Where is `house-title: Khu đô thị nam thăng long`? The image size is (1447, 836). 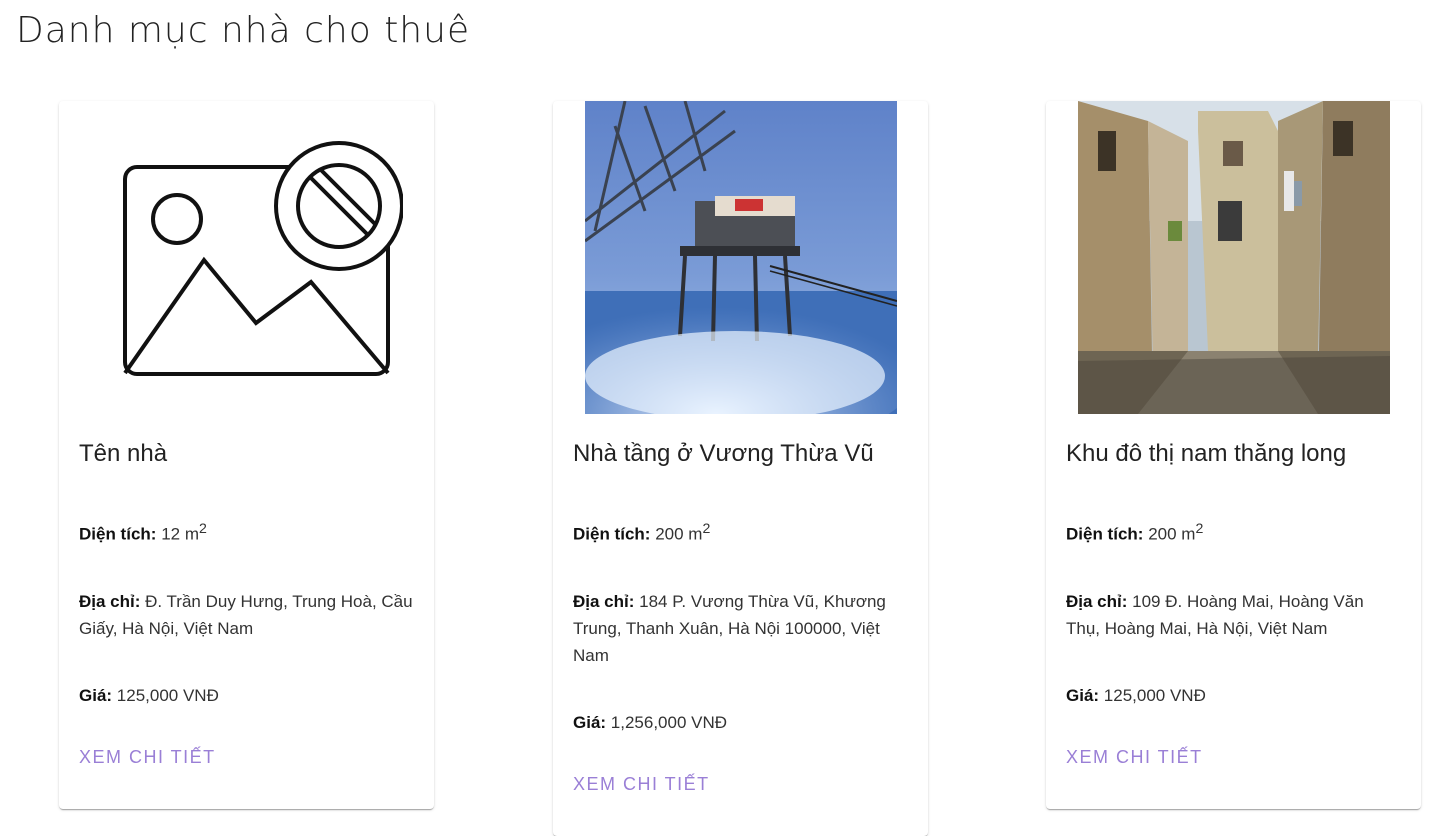 house-title: Khu đô thị nam thăng long is located at coordinates (1206, 453).